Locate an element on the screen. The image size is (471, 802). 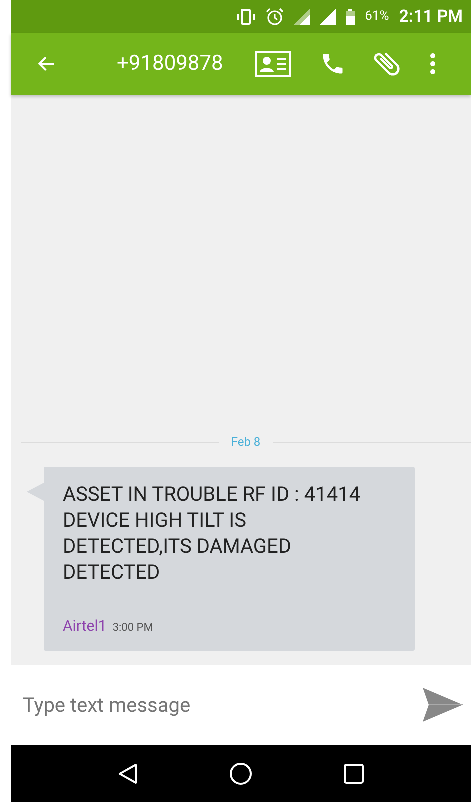
triangle-back-icon is located at coordinates (128, 773).